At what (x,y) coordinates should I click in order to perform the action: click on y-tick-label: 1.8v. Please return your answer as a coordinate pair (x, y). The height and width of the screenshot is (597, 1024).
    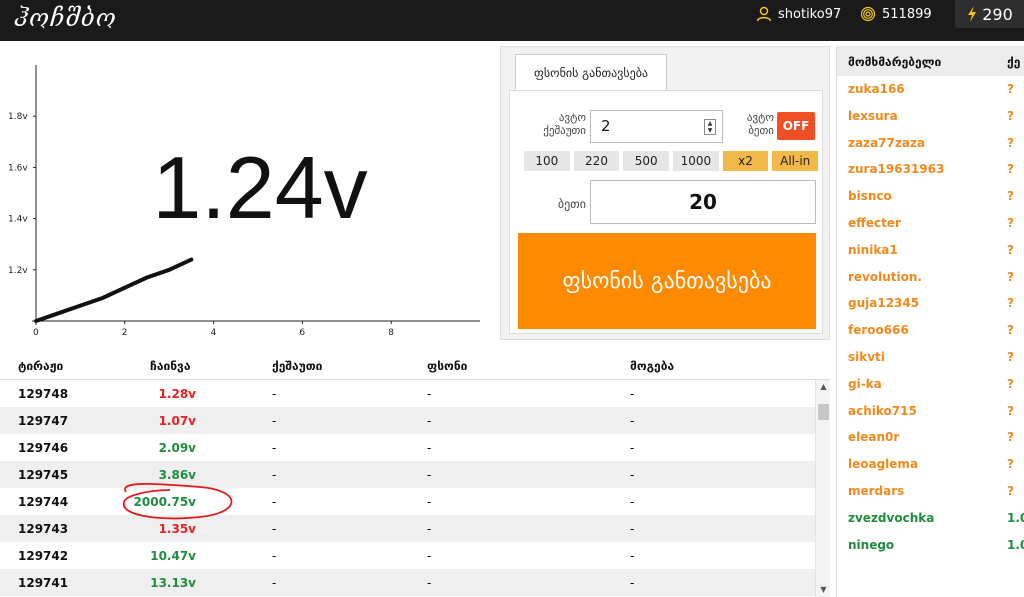
    Looking at the image, I should click on (18, 117).